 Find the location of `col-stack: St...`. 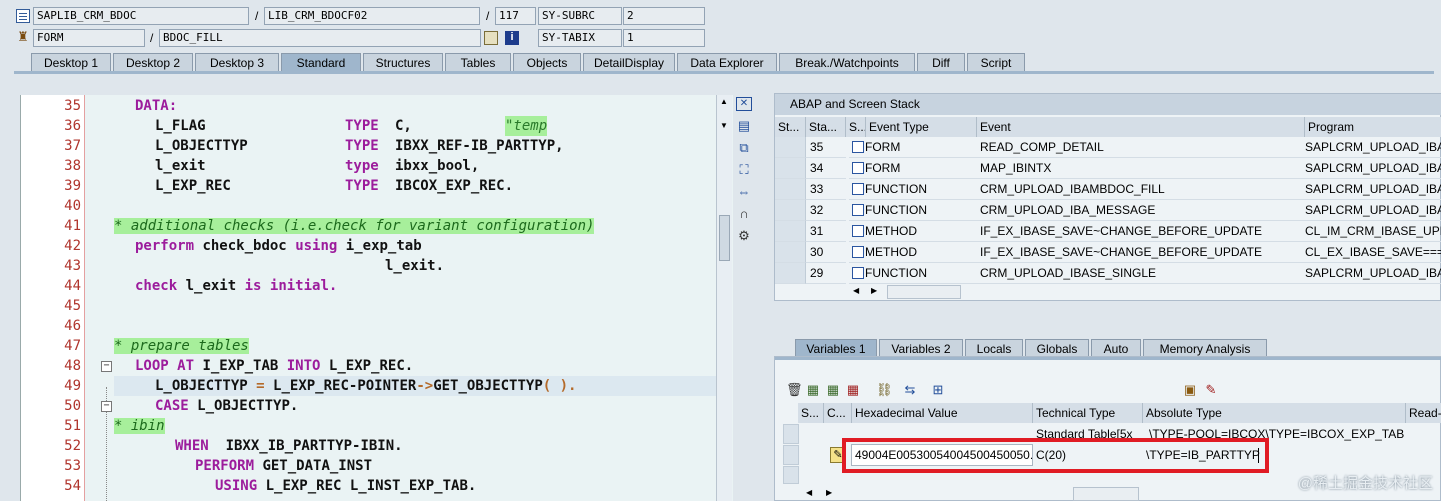

col-stack: St... is located at coordinates (790, 127).